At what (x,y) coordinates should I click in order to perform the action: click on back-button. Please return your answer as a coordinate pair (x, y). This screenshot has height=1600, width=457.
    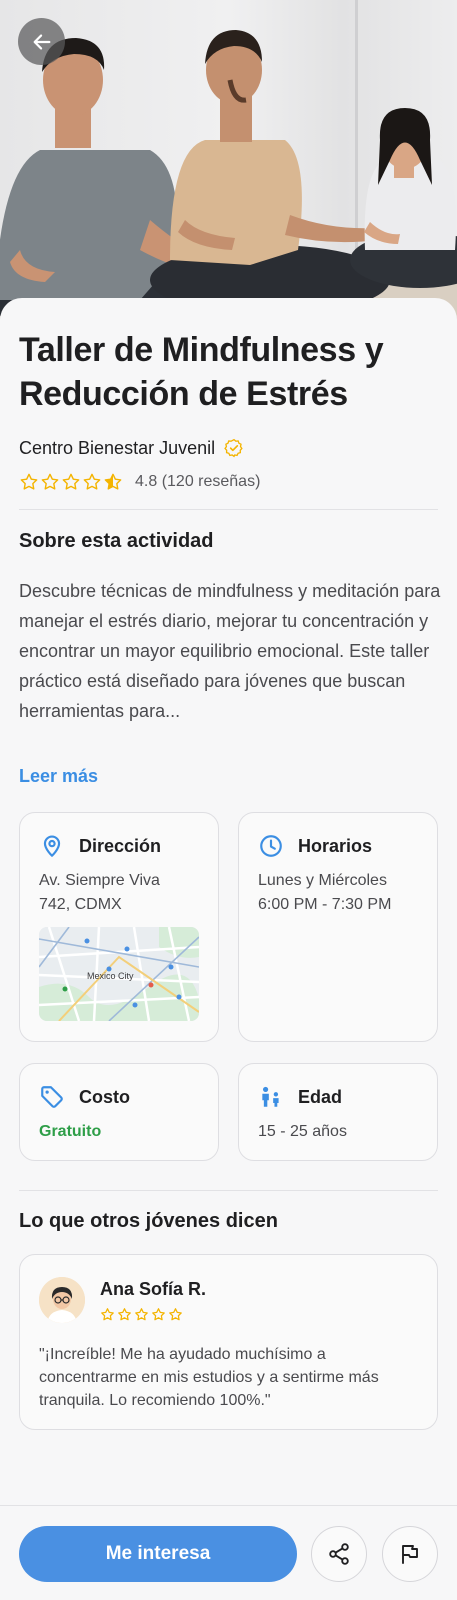
    Looking at the image, I should click on (41, 41).